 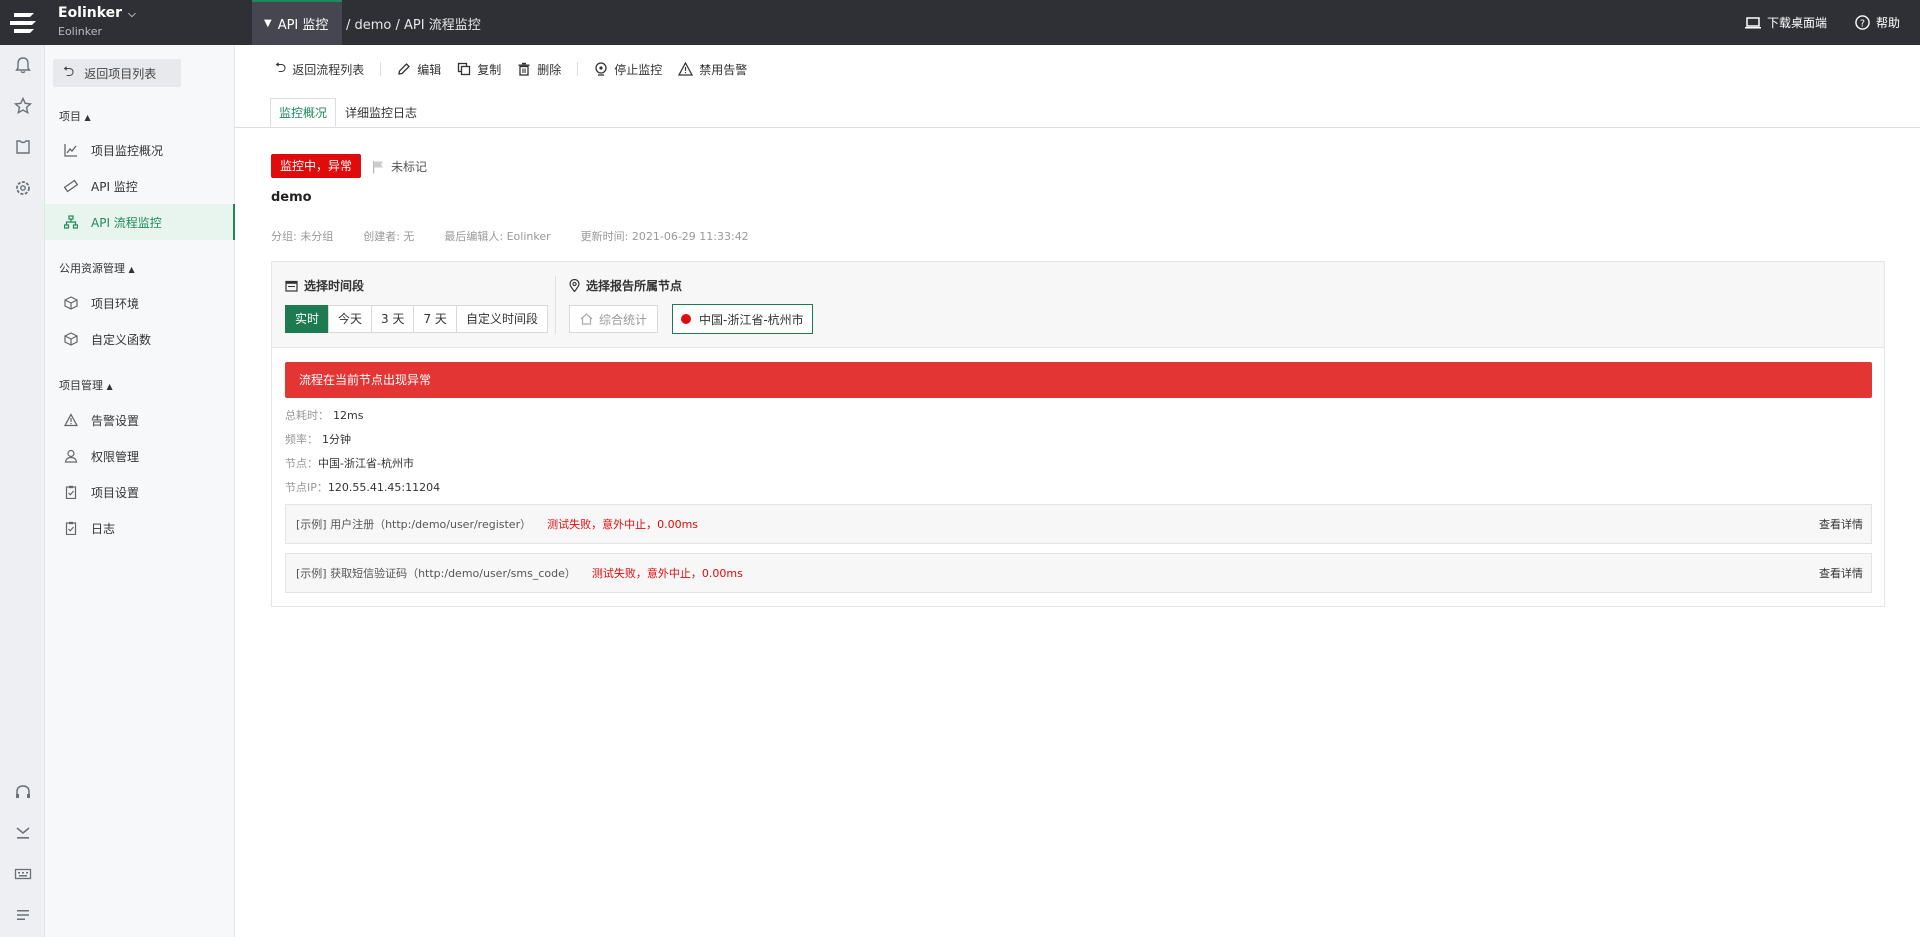 What do you see at coordinates (307, 319) in the screenshot?
I see `time-option-realtime: 实时` at bounding box center [307, 319].